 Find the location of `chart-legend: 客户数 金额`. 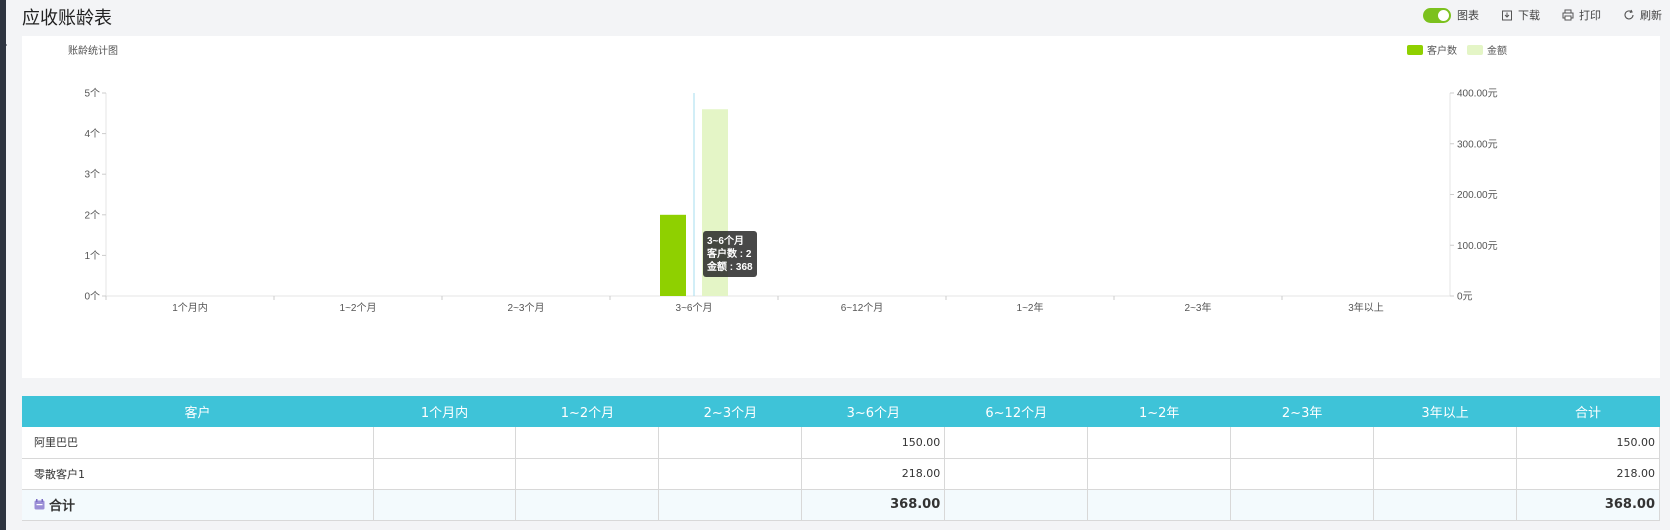

chart-legend: 客户数 金额 is located at coordinates (1457, 50).